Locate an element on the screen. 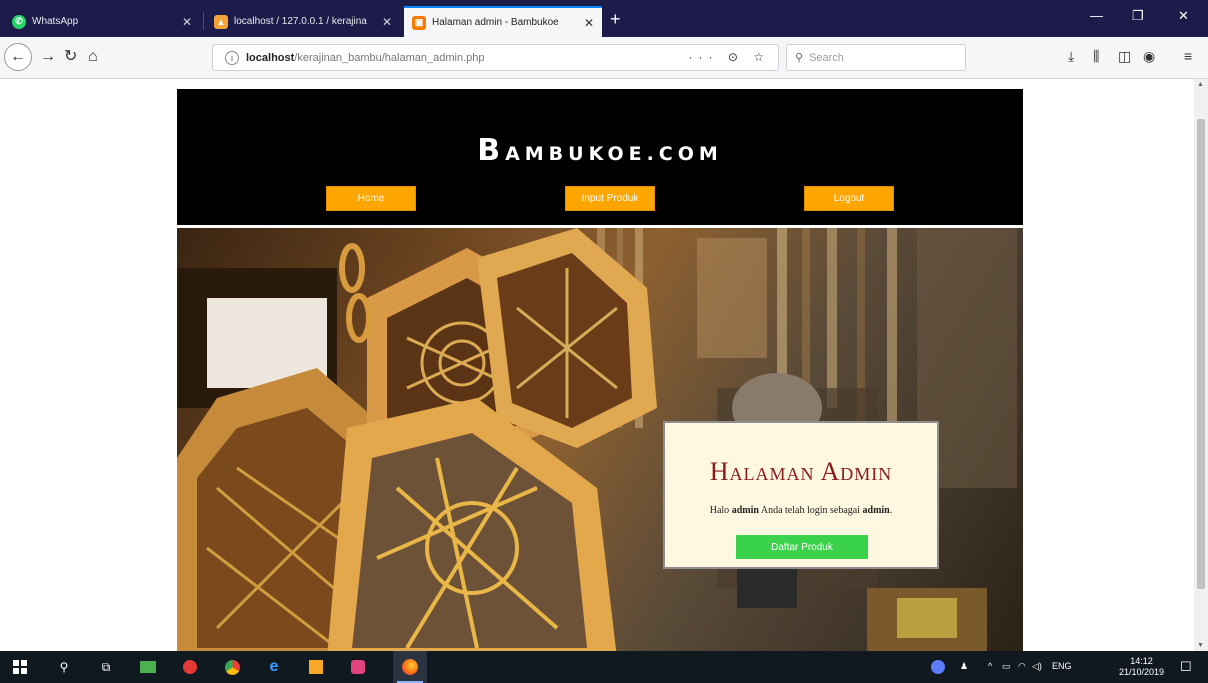 This screenshot has width=1208, height=683. taskbar-firefox-active is located at coordinates (410, 667).